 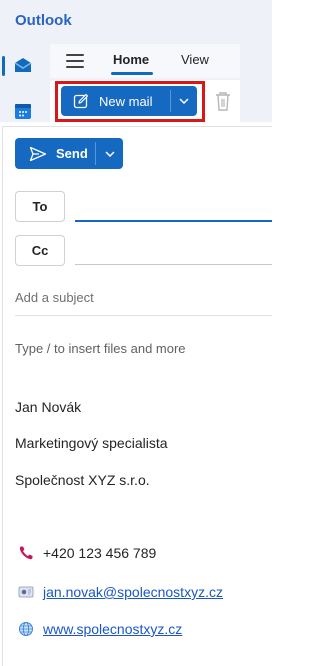 I want to click on signature-phone-row: +420 123 456 789, so click(x=86, y=553).